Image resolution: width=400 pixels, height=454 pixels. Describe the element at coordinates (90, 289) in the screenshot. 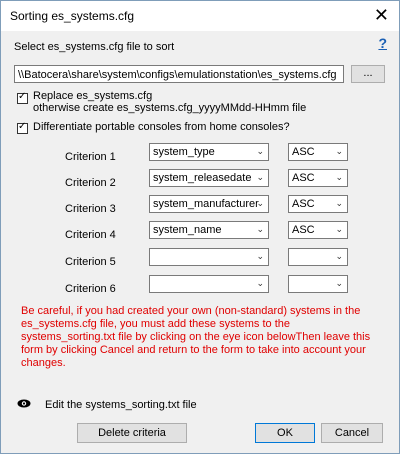

I see `criterion-label: Criterion 6` at that location.